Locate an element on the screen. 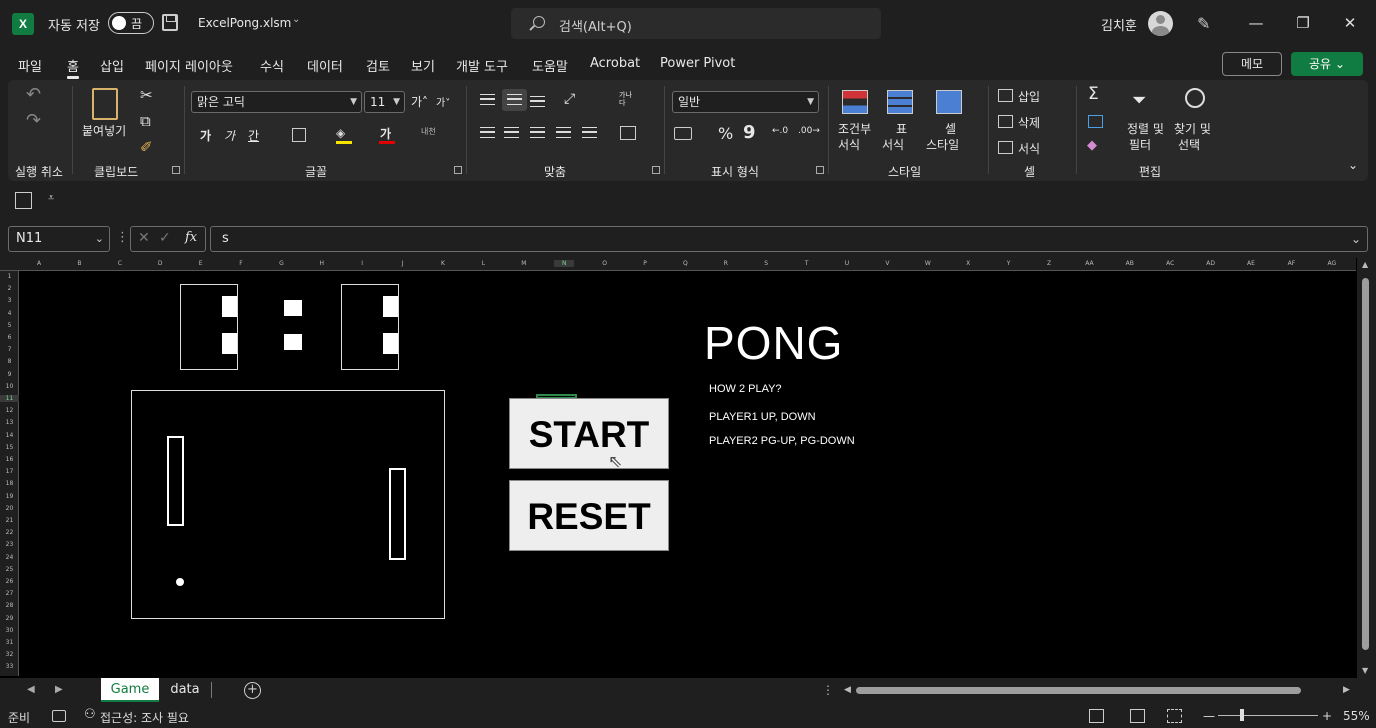  italic-button: 가 is located at coordinates (229, 135).